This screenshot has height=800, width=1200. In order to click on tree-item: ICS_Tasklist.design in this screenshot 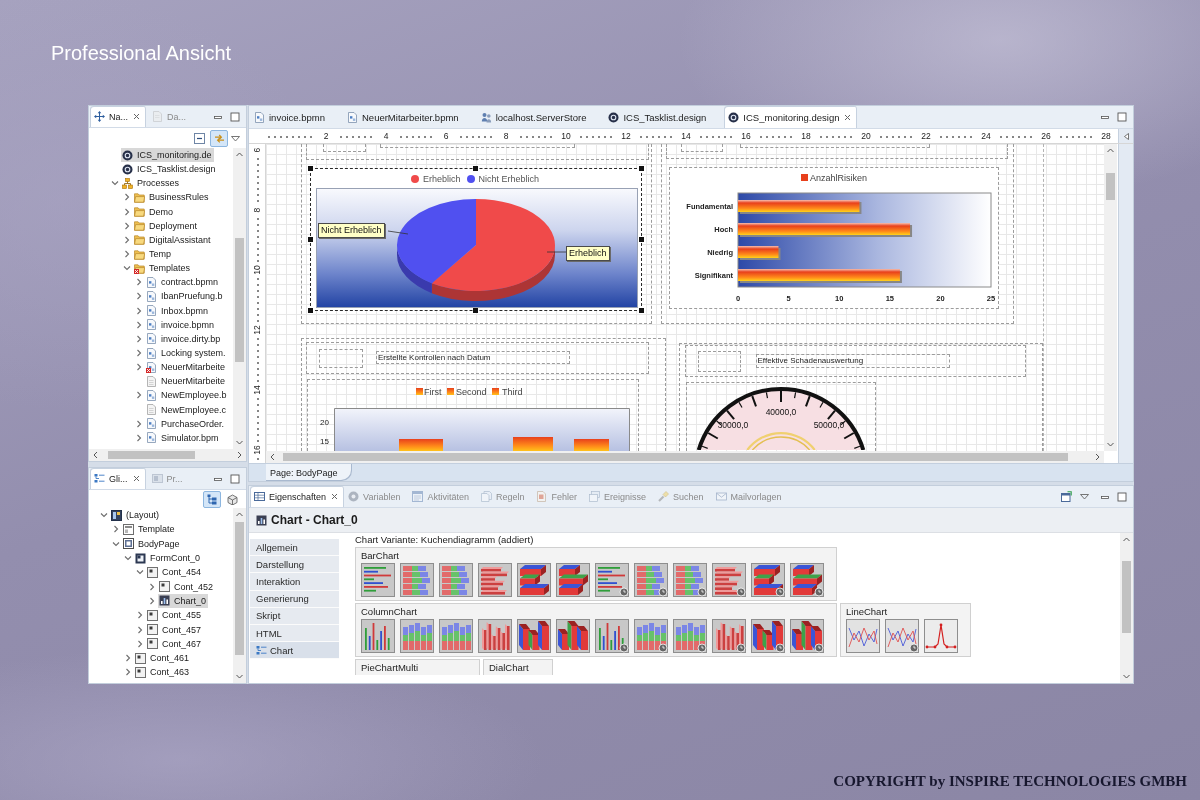, I will do `click(169, 169)`.